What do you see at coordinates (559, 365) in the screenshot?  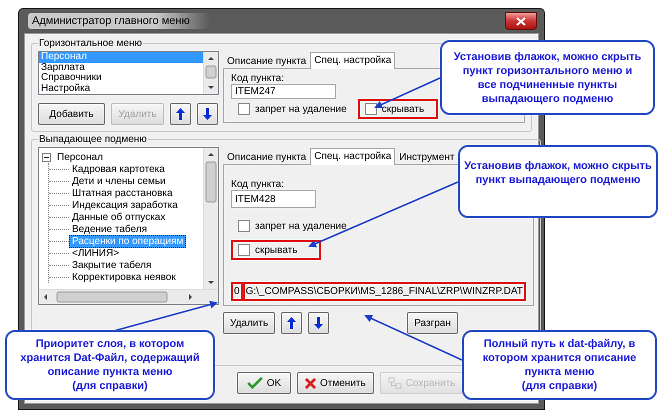 I see `callout-note: Полный путь к dat-файлу, в котором хранится описание пункта меню (для справки)` at bounding box center [559, 365].